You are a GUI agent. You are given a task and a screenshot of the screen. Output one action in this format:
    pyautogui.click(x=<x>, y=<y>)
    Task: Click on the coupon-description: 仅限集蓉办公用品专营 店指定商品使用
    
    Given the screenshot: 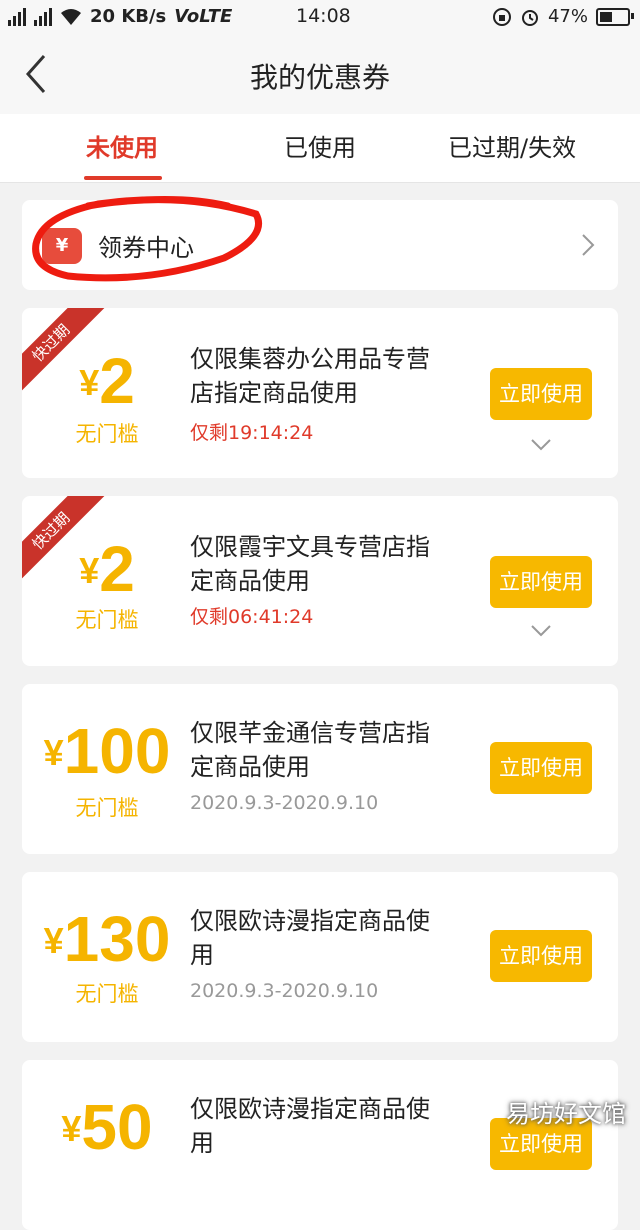 What is the action you would take?
    pyautogui.click(x=335, y=376)
    